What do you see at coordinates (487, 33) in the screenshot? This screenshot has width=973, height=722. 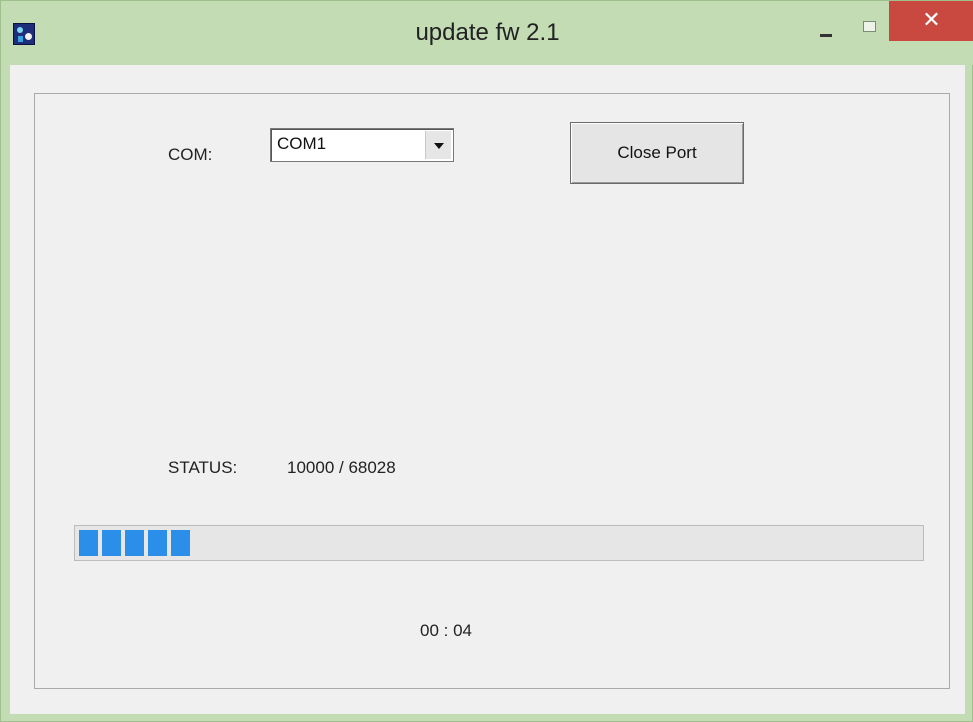 I see `title-bar: update fw 2.1 ✕` at bounding box center [487, 33].